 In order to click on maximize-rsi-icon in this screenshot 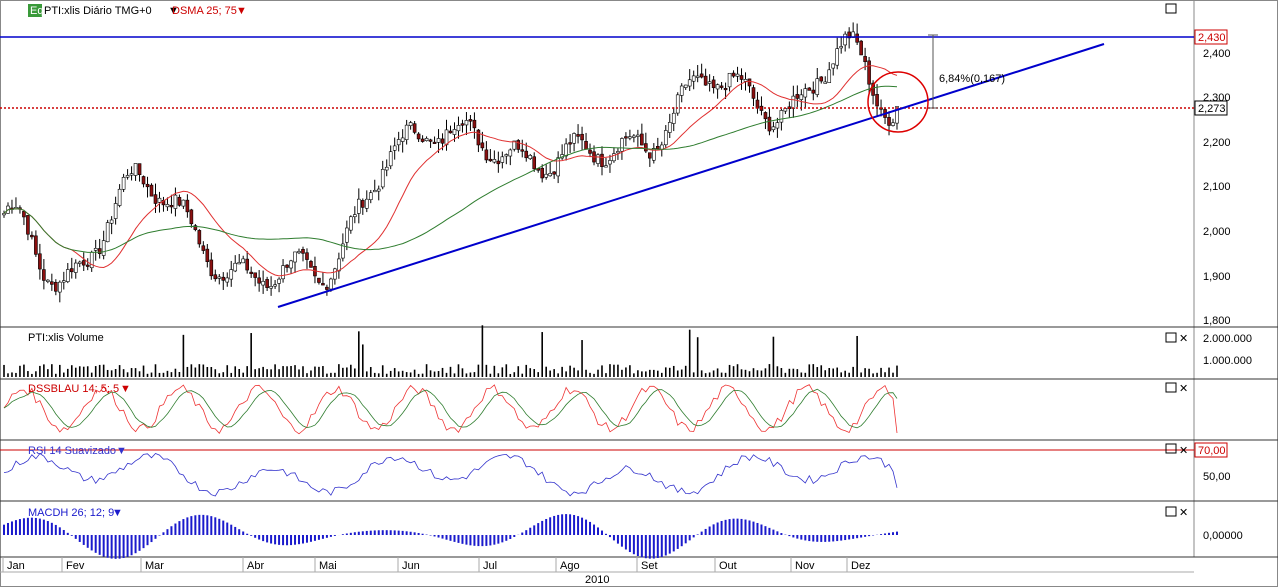, I will do `click(1171, 448)`.